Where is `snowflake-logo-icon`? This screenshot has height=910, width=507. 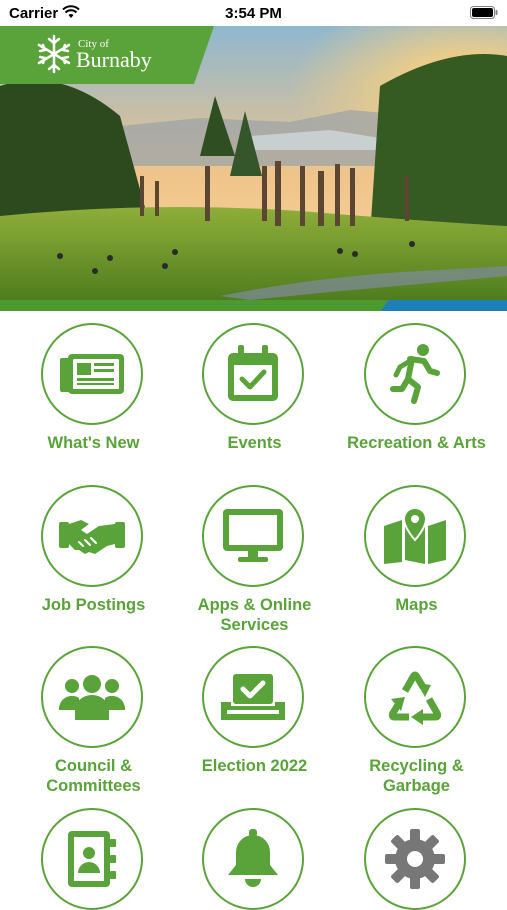
snowflake-logo-icon is located at coordinates (54, 54).